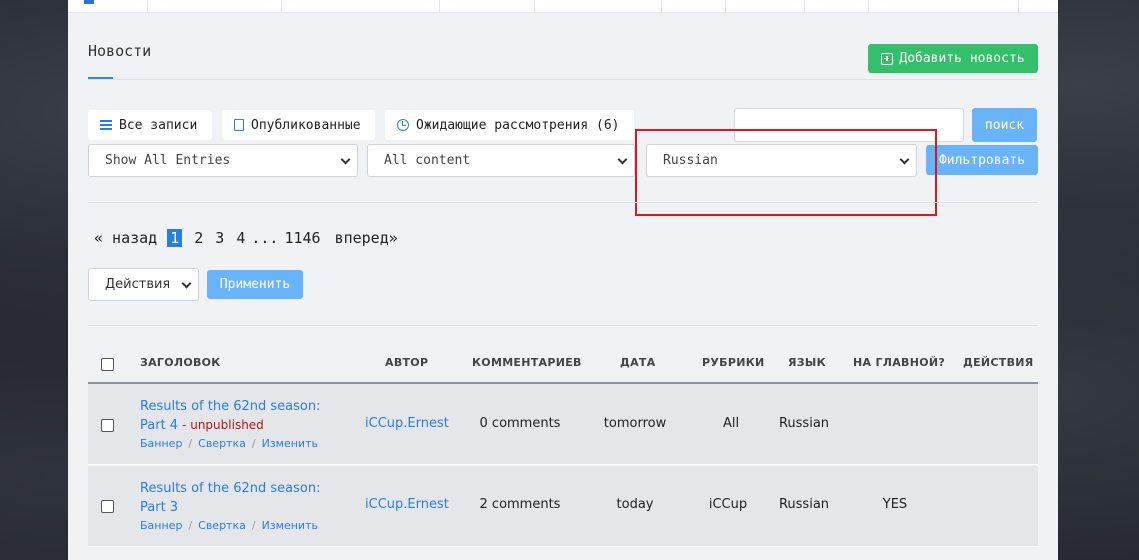 Image resolution: width=1139 pixels, height=560 pixels. What do you see at coordinates (366, 238) in the screenshot?
I see `pagination-next: вперед»` at bounding box center [366, 238].